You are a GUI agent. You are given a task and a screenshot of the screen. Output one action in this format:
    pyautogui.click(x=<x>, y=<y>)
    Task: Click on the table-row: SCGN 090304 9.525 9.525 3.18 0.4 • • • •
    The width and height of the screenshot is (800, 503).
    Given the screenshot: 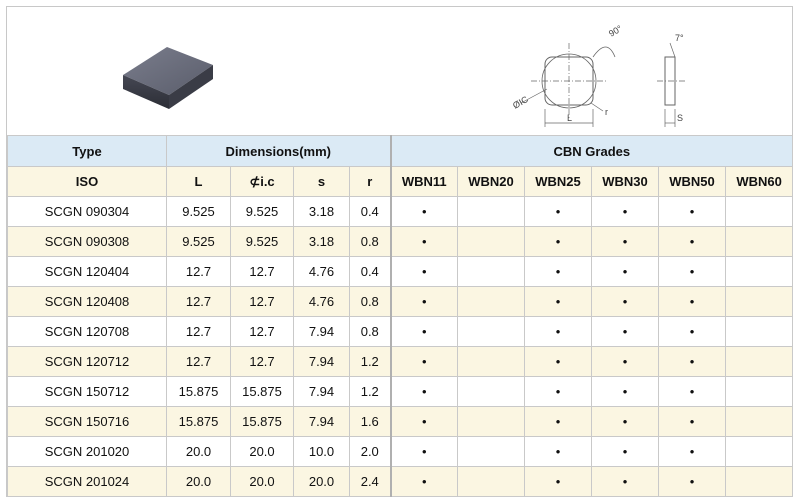 What is the action you would take?
    pyautogui.click(x=400, y=211)
    